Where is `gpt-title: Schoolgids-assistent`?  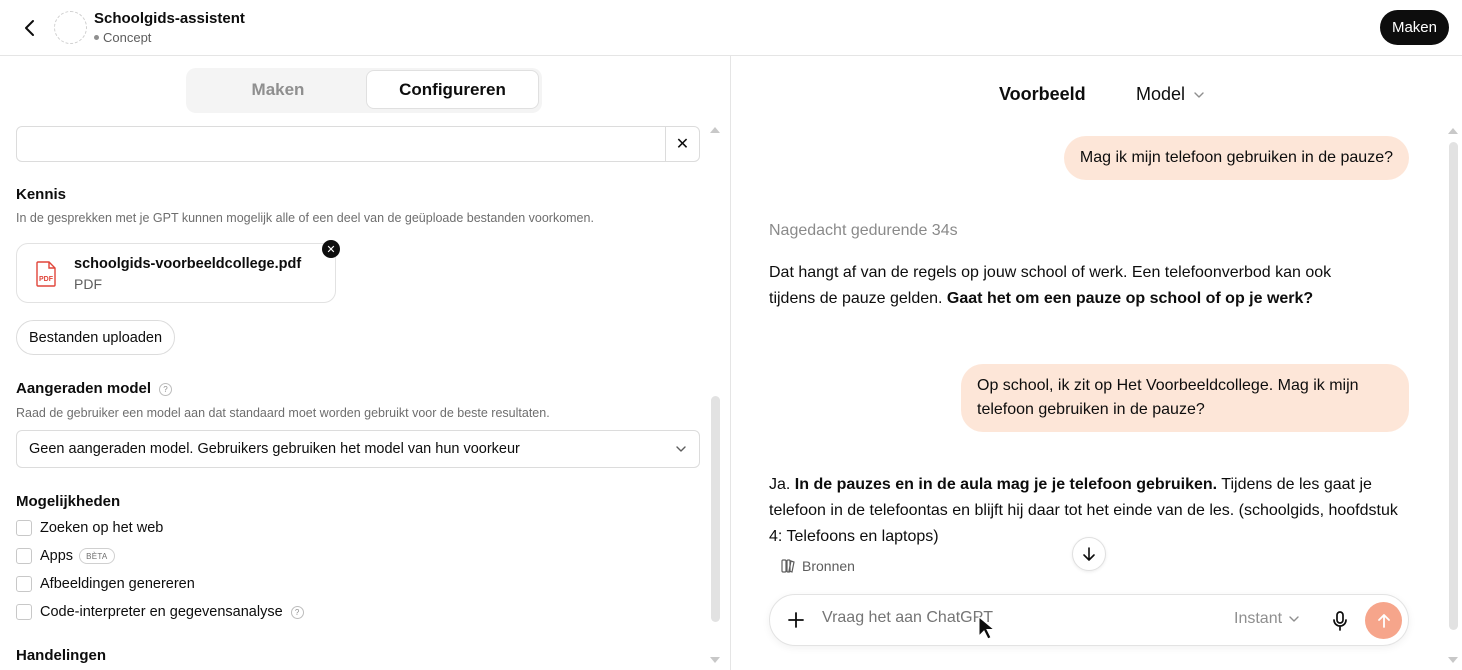
gpt-title: Schoolgids-assistent is located at coordinates (169, 18).